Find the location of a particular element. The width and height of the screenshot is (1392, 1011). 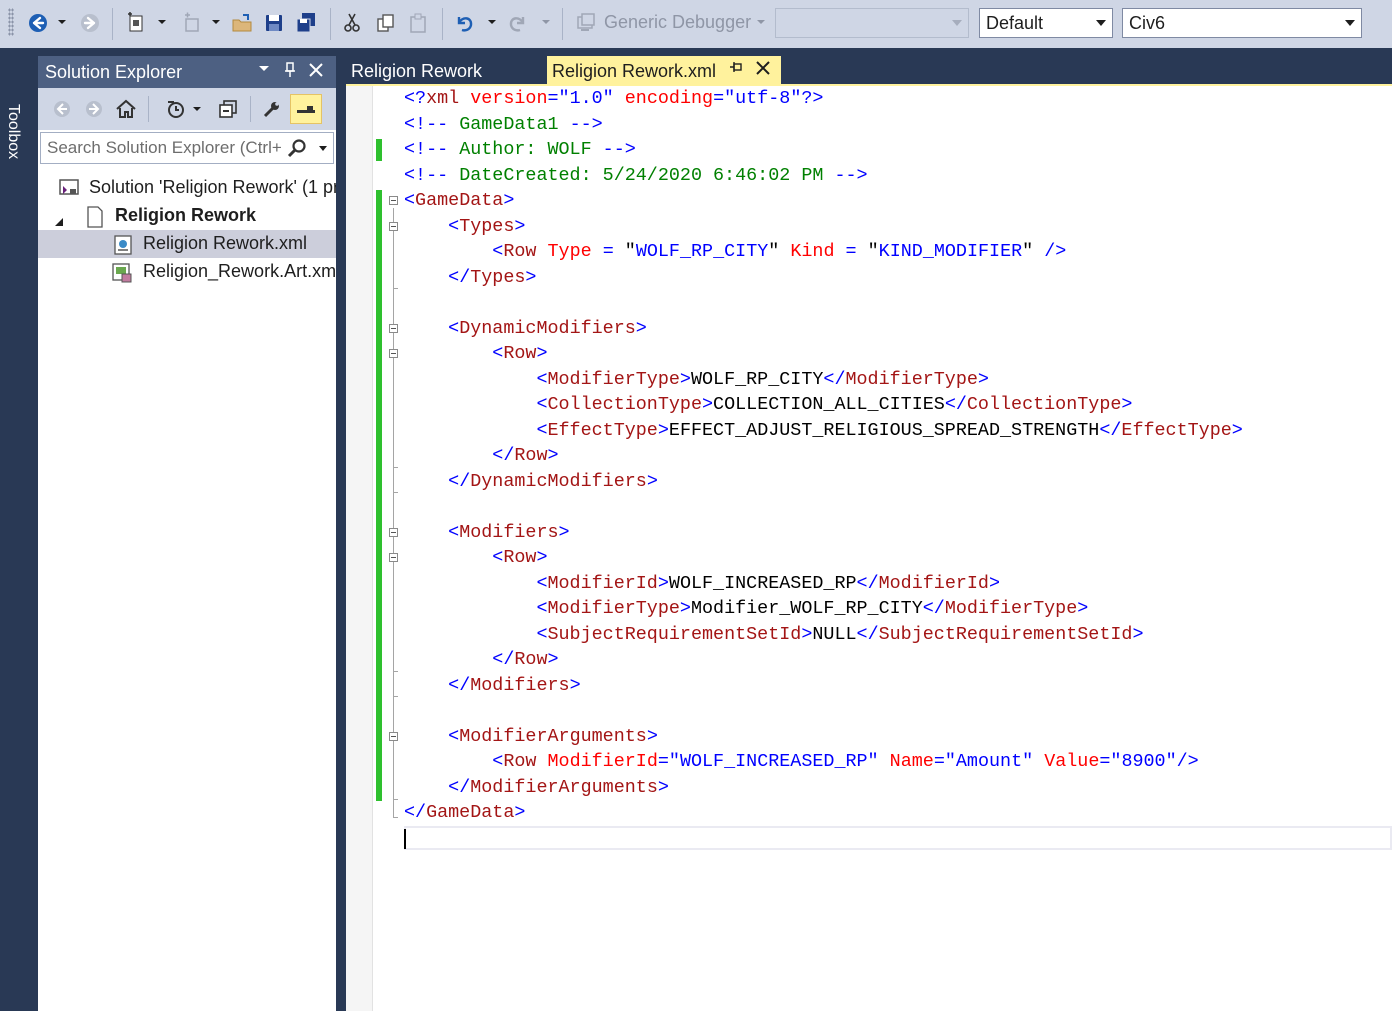

paste-icon is located at coordinates (418, 23).